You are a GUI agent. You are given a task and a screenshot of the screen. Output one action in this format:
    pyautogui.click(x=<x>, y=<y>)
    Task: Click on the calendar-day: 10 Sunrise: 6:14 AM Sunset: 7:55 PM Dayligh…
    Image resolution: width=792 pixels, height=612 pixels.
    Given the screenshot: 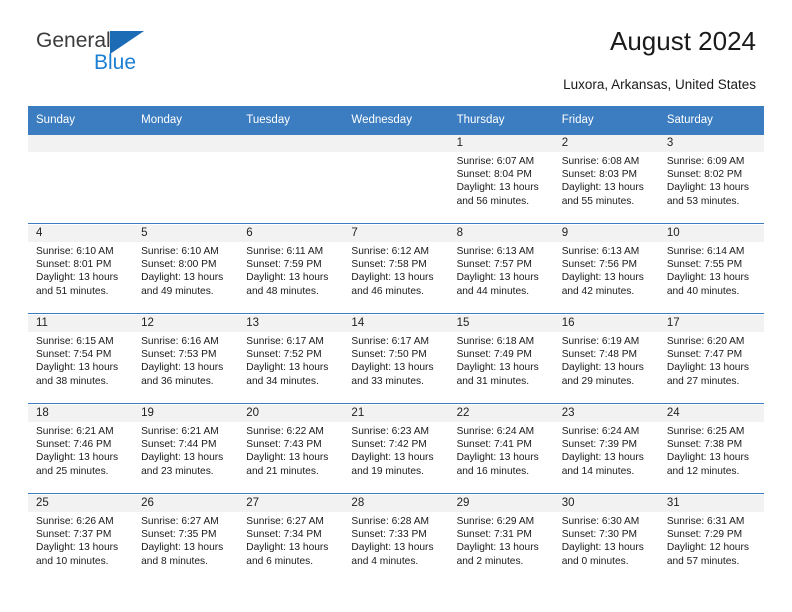 What is the action you would take?
    pyautogui.click(x=711, y=269)
    